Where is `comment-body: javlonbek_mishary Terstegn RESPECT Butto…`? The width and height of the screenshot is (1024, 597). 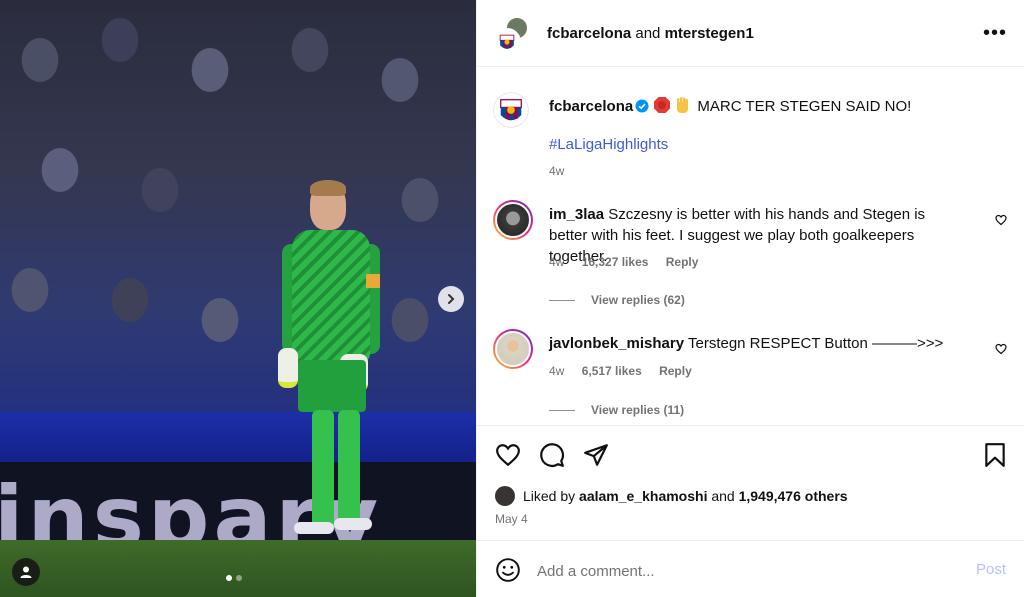 comment-body: javlonbek_mishary Terstegn RESPECT Butto… is located at coordinates (754, 343).